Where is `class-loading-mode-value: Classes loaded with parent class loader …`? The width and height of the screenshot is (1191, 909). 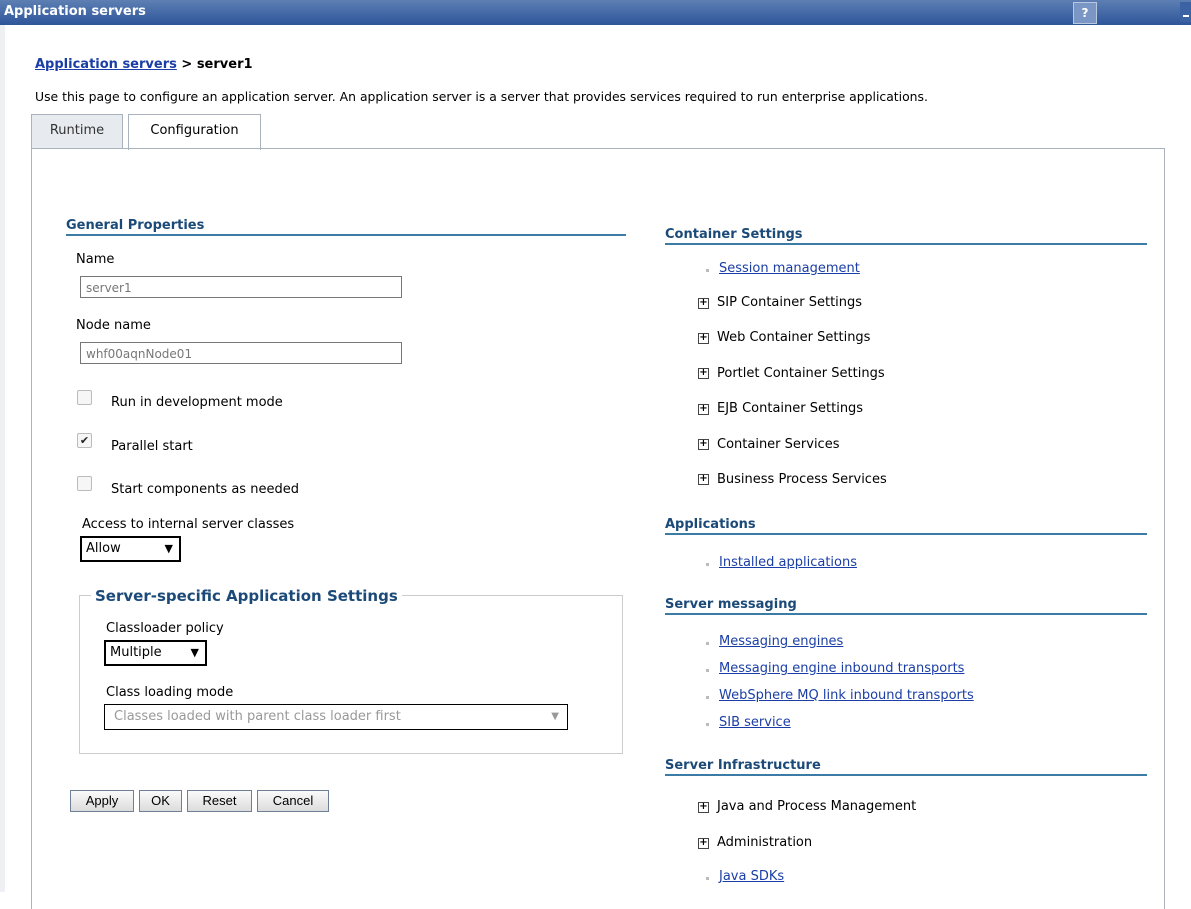
class-loading-mode-value: Classes loaded with parent class loader … is located at coordinates (257, 716).